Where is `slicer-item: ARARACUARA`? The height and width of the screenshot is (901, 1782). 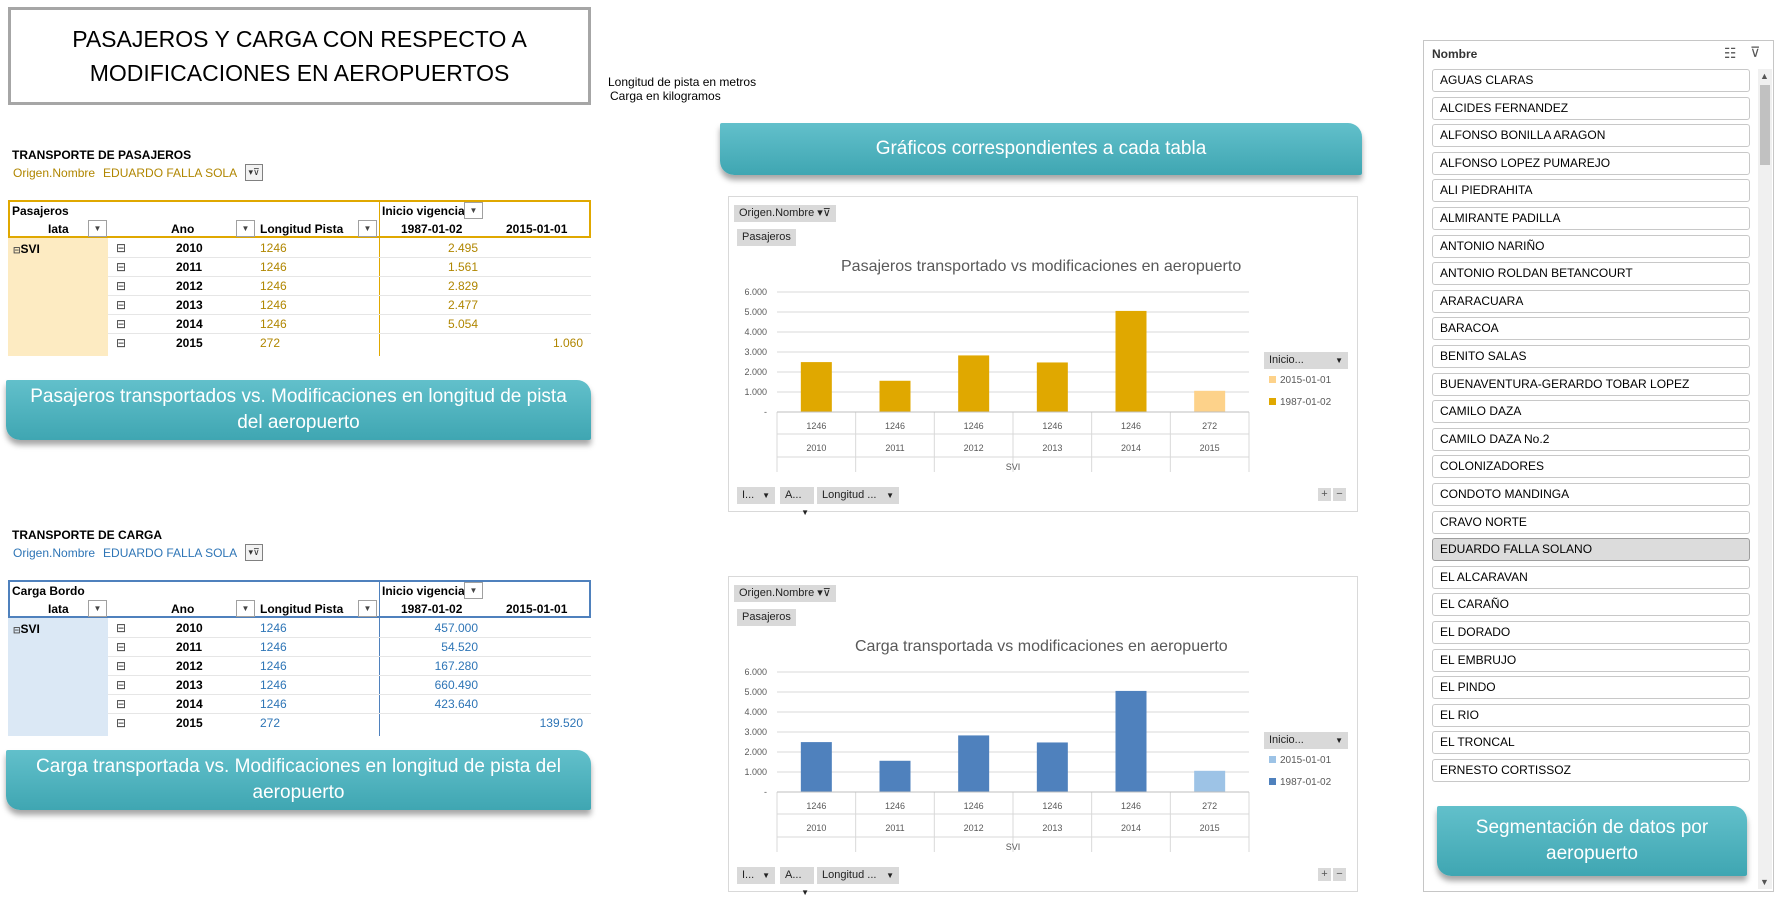 slicer-item: ARARACUARA is located at coordinates (1591, 301).